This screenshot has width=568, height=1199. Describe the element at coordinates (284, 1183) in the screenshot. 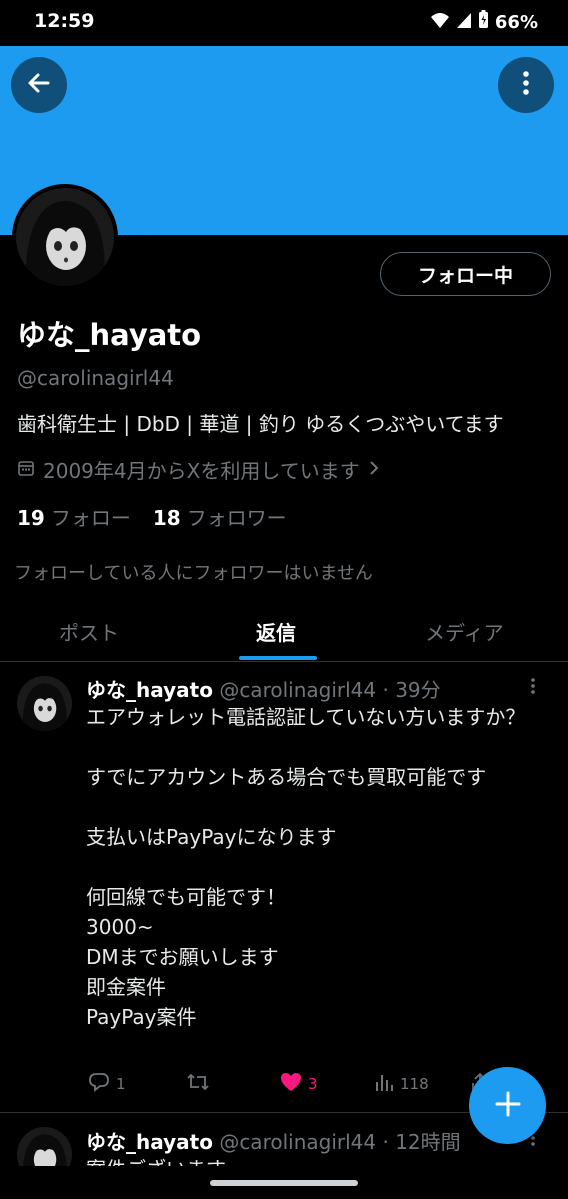

I see `home-indicator` at that location.